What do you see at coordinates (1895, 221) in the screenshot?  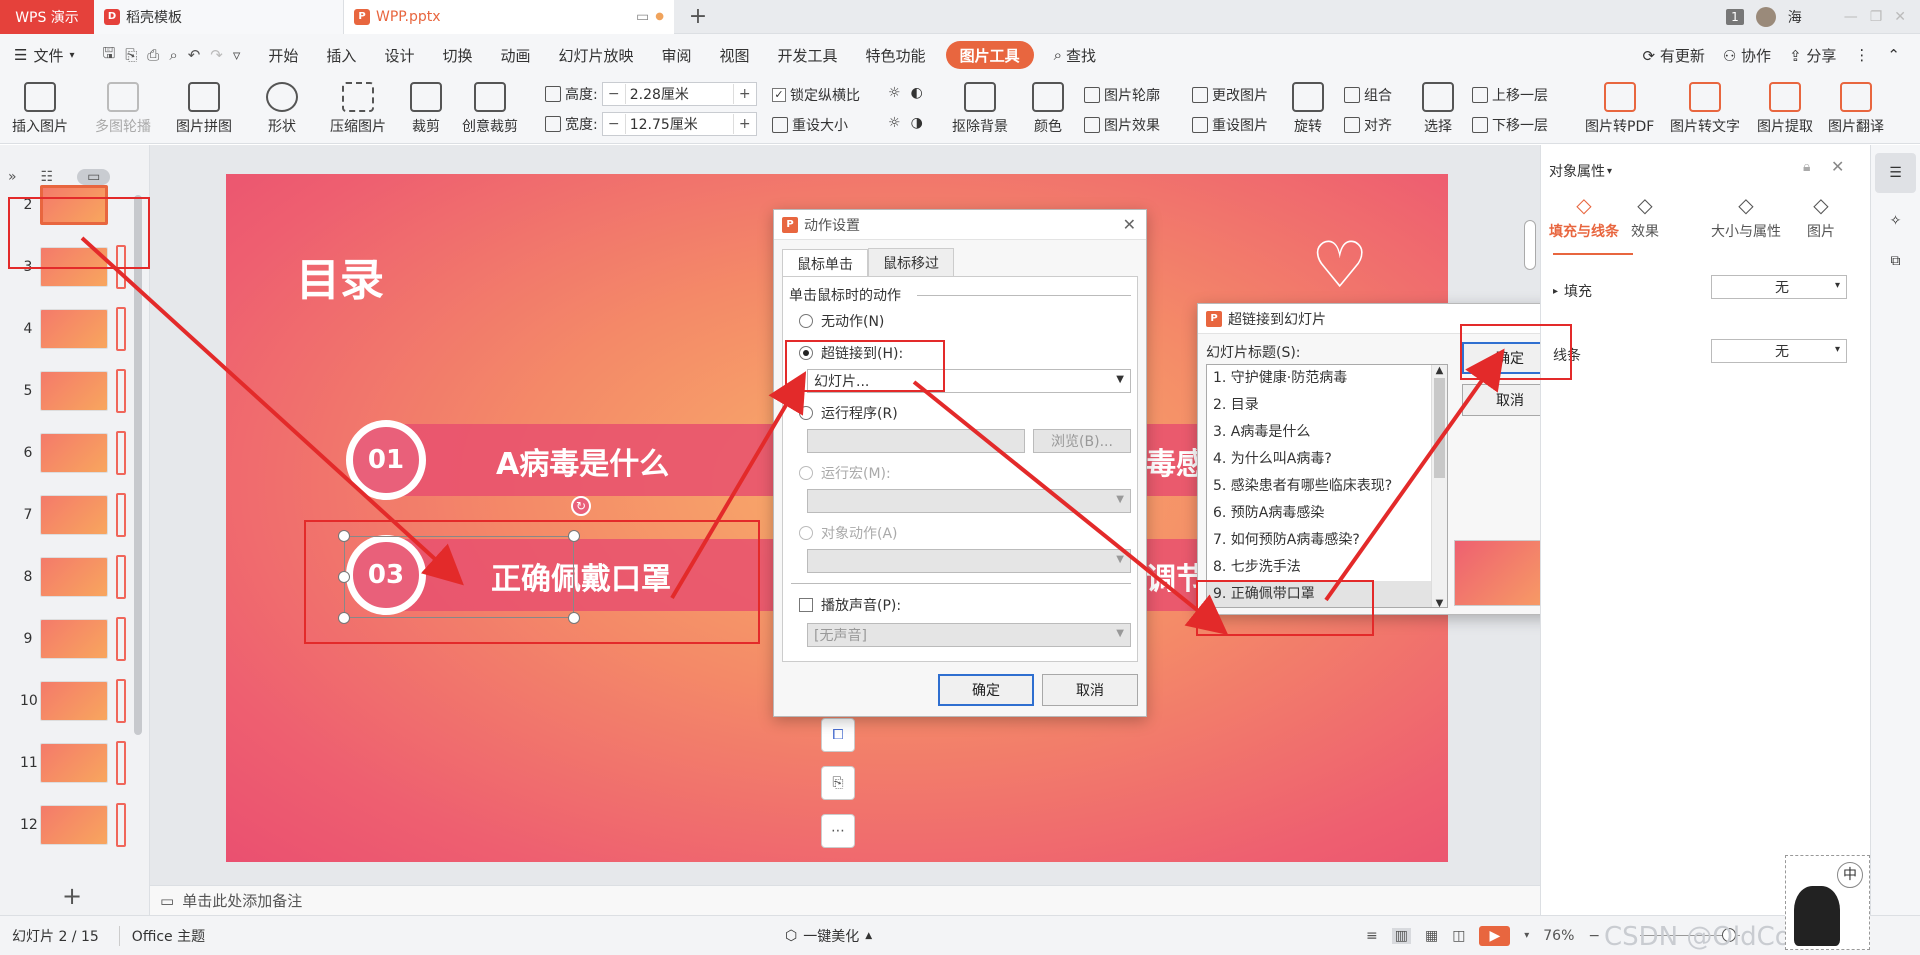 I see `animation-icon: ✧` at bounding box center [1895, 221].